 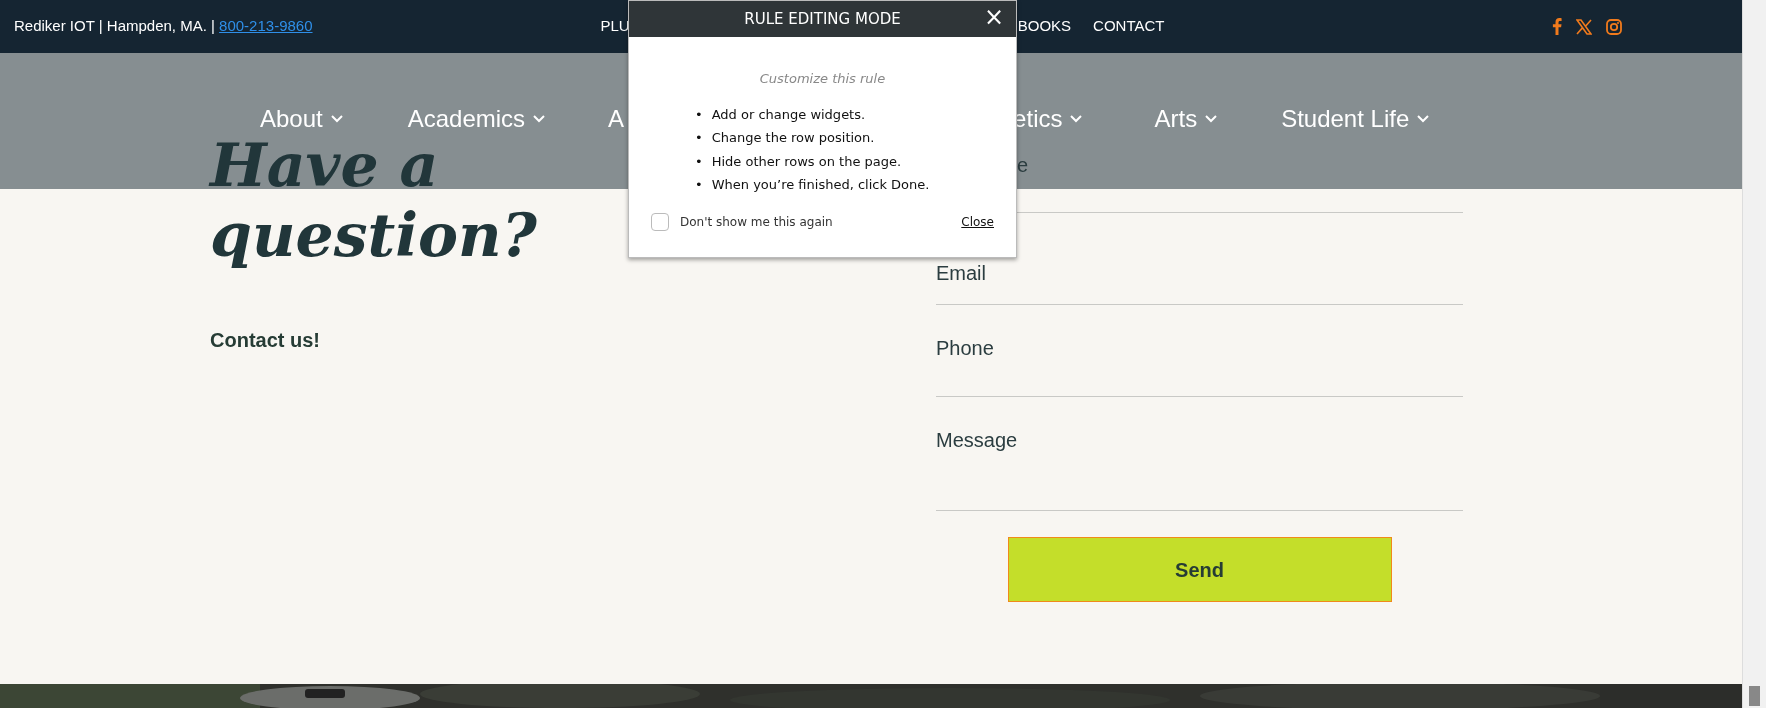 What do you see at coordinates (660, 221) in the screenshot?
I see `checkbox` at bounding box center [660, 221].